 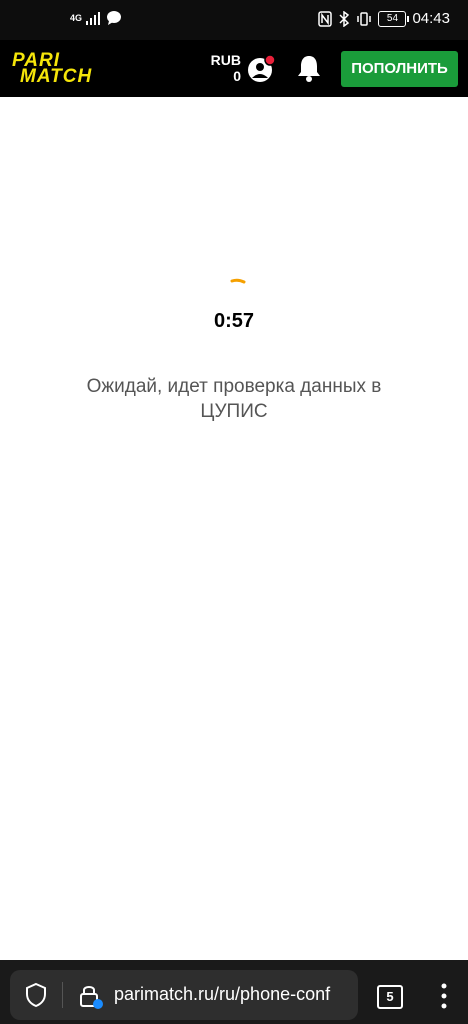 What do you see at coordinates (390, 997) in the screenshot?
I see `tabs-button: 5` at bounding box center [390, 997].